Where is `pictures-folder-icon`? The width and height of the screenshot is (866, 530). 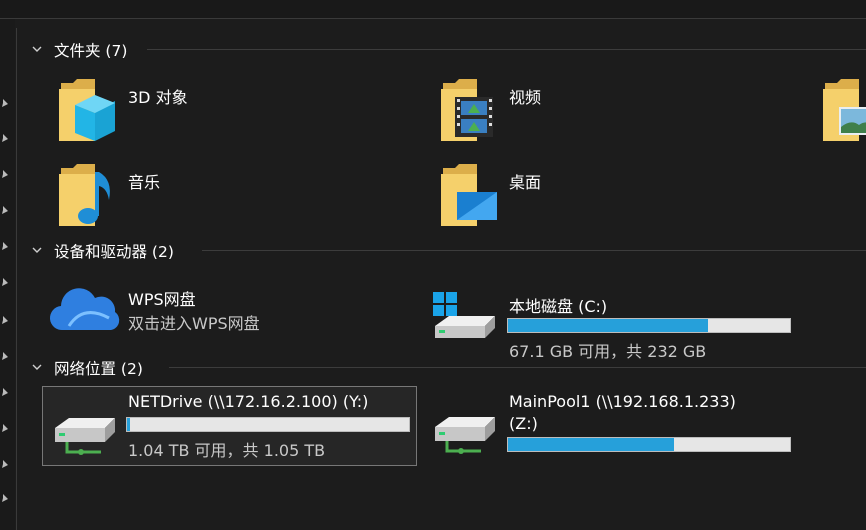
pictures-folder-icon is located at coordinates (844, 110).